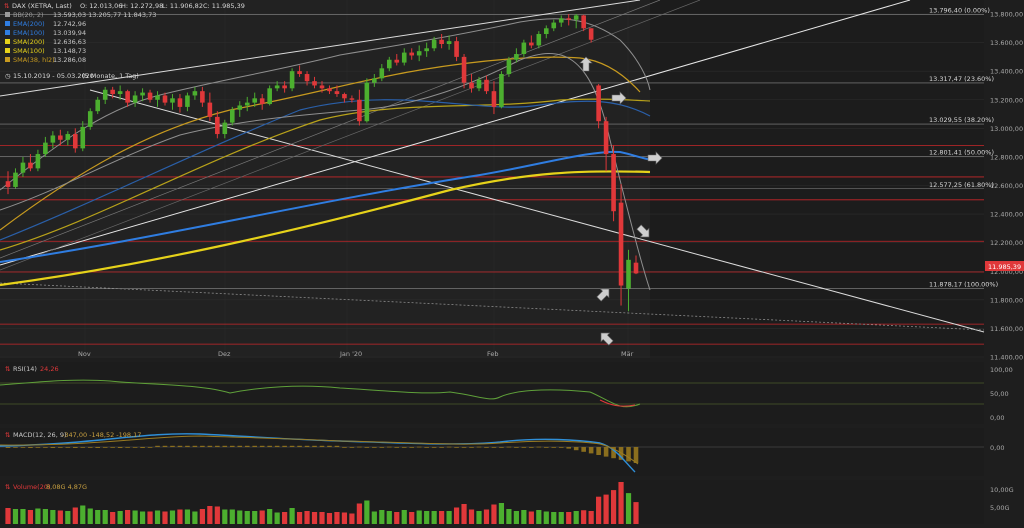 The width and height of the screenshot is (1024, 528). What do you see at coordinates (961, 120) in the screenshot?
I see `fib-label: 13.029,55 (38.20%)` at bounding box center [961, 120].